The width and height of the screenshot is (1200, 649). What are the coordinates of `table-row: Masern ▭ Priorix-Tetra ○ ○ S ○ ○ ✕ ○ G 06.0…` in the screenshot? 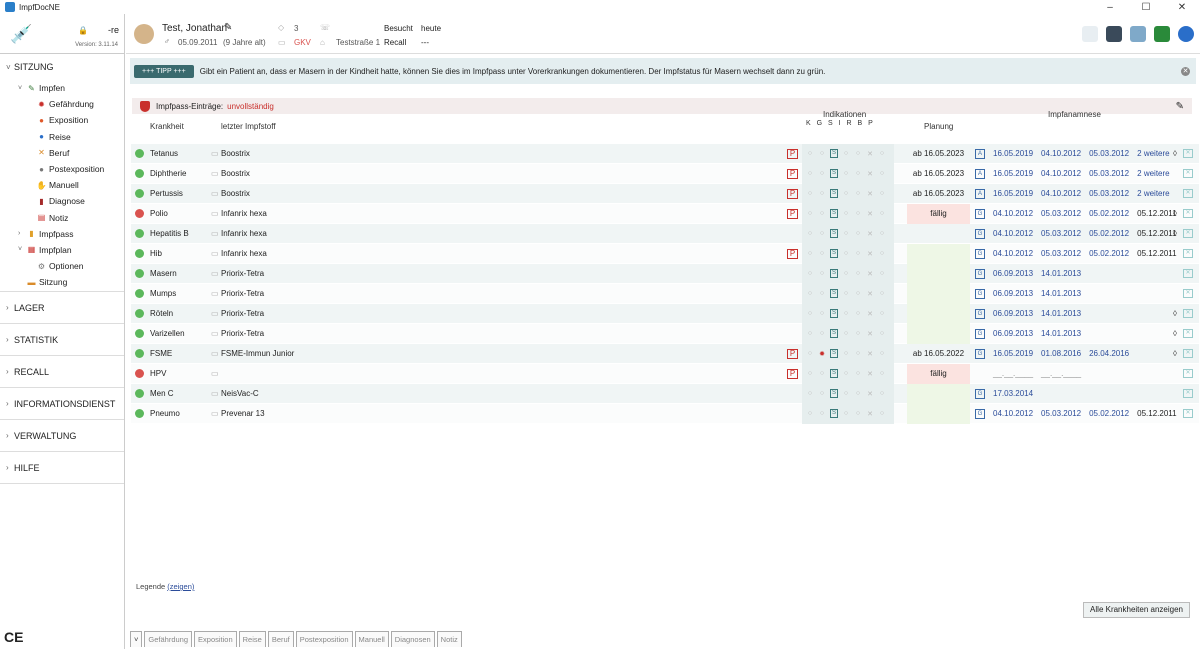 It's located at (665, 273).